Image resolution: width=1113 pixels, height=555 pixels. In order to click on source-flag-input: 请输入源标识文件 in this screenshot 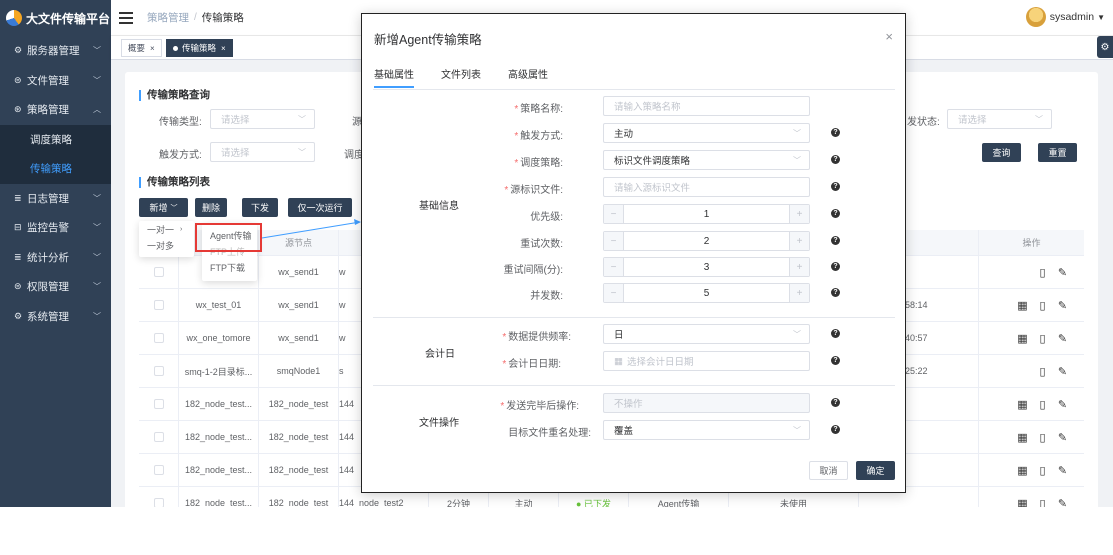, I will do `click(706, 187)`.